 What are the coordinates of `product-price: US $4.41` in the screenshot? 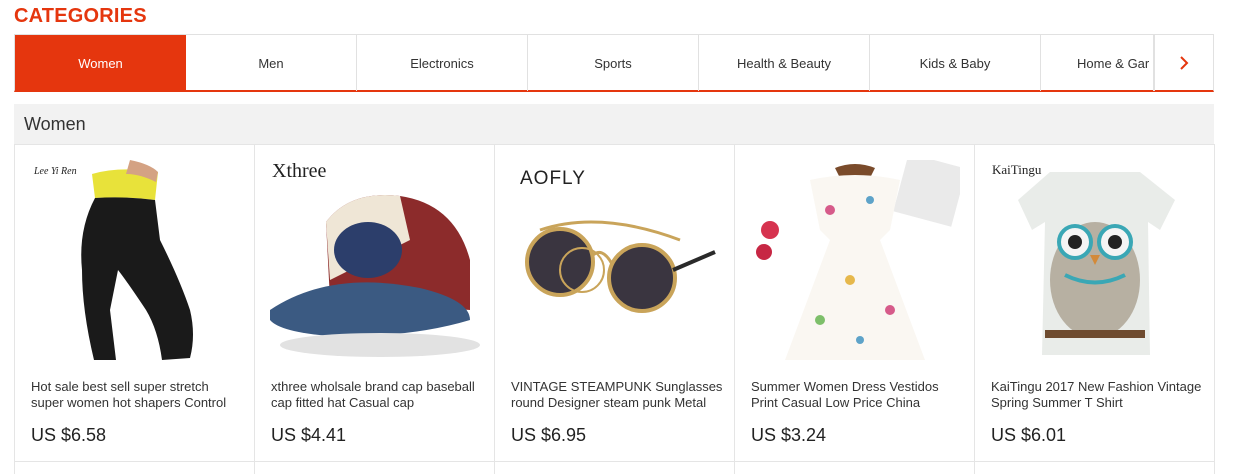 It's located at (309, 435).